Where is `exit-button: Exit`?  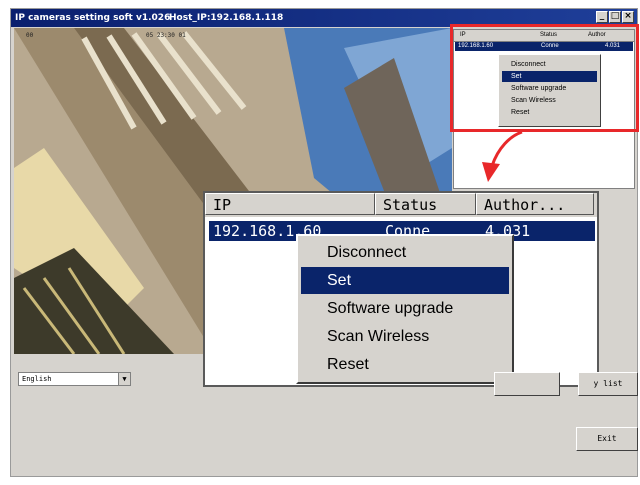 exit-button: Exit is located at coordinates (607, 439).